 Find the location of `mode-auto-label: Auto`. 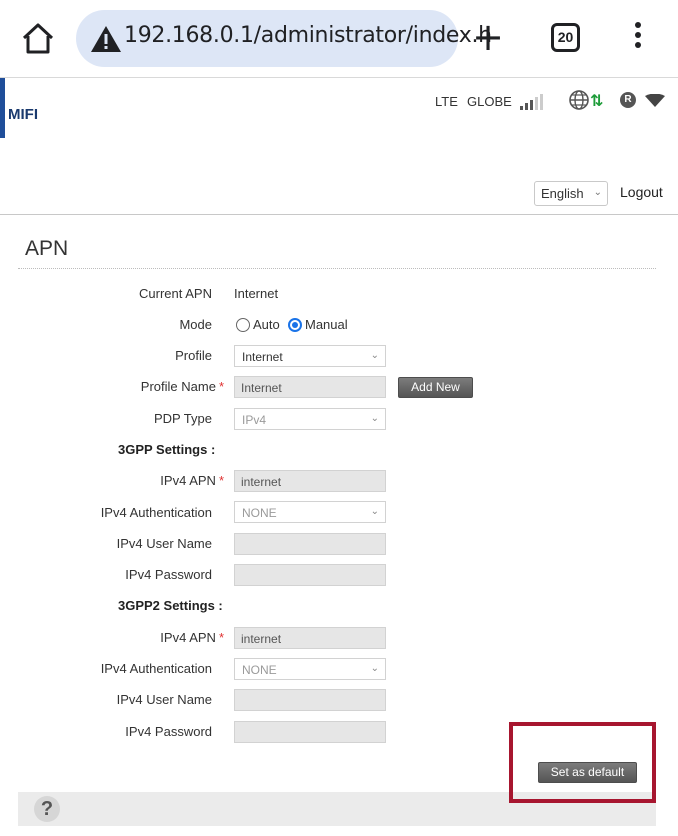

mode-auto-label: Auto is located at coordinates (266, 324).